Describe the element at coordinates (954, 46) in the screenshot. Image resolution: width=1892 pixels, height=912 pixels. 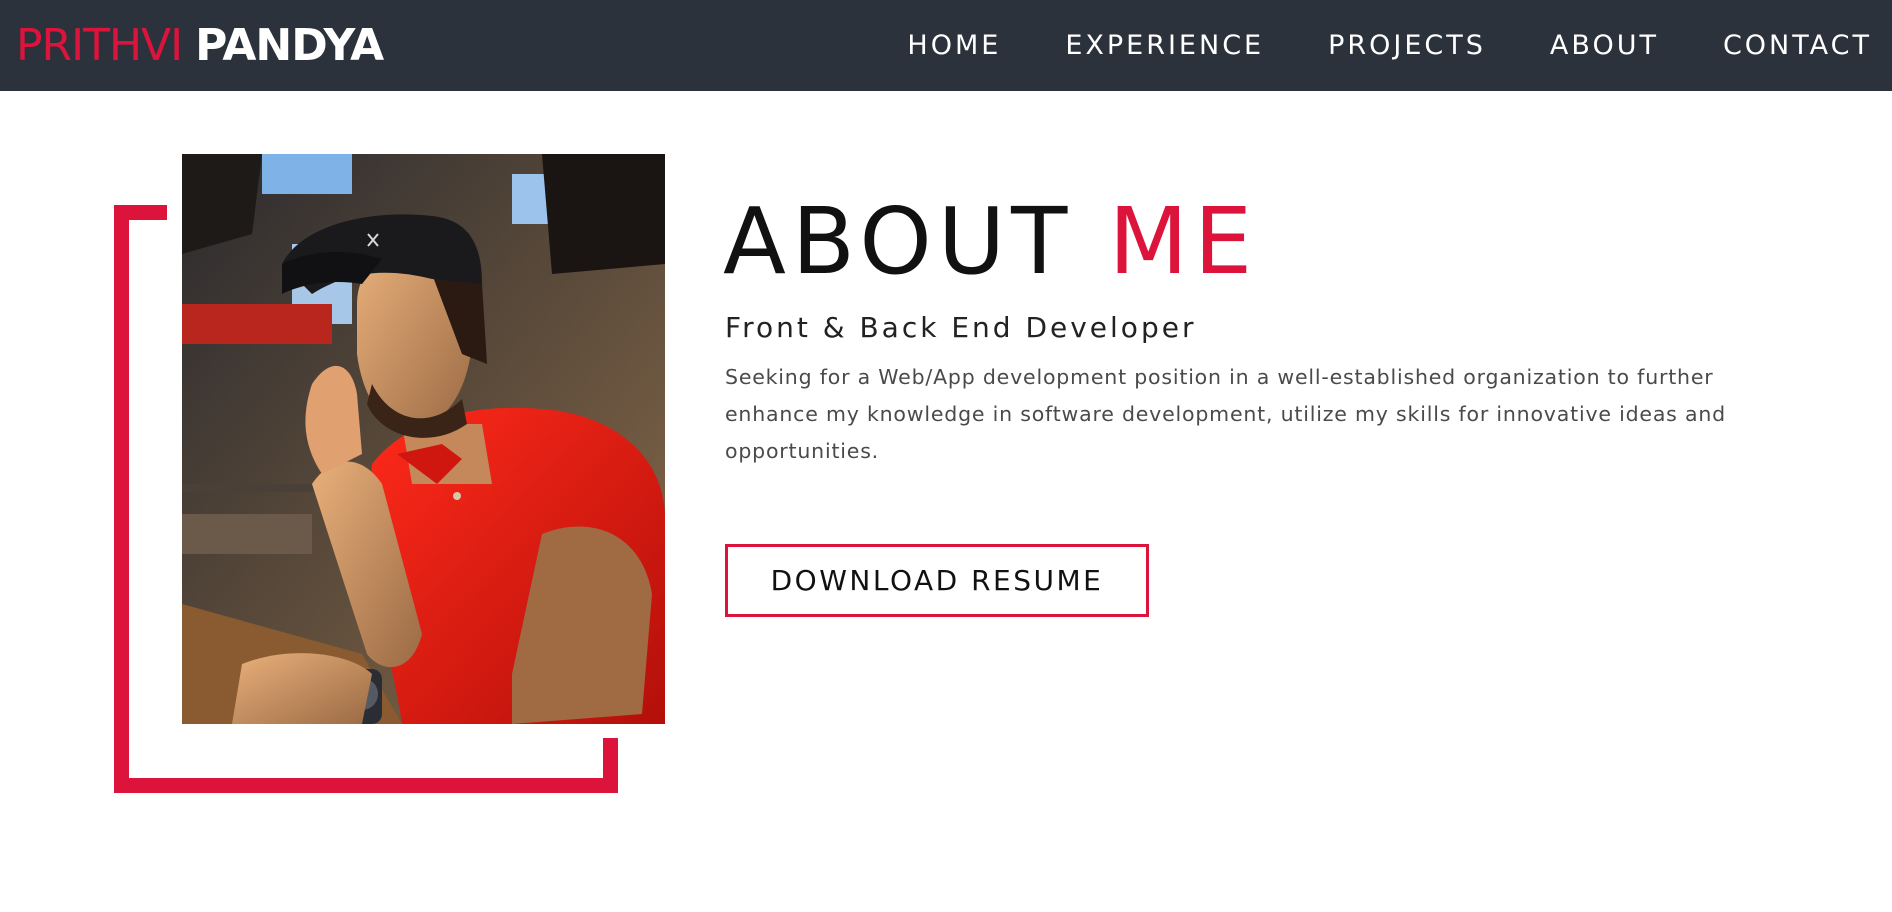
I see `nav-home: HOME` at that location.